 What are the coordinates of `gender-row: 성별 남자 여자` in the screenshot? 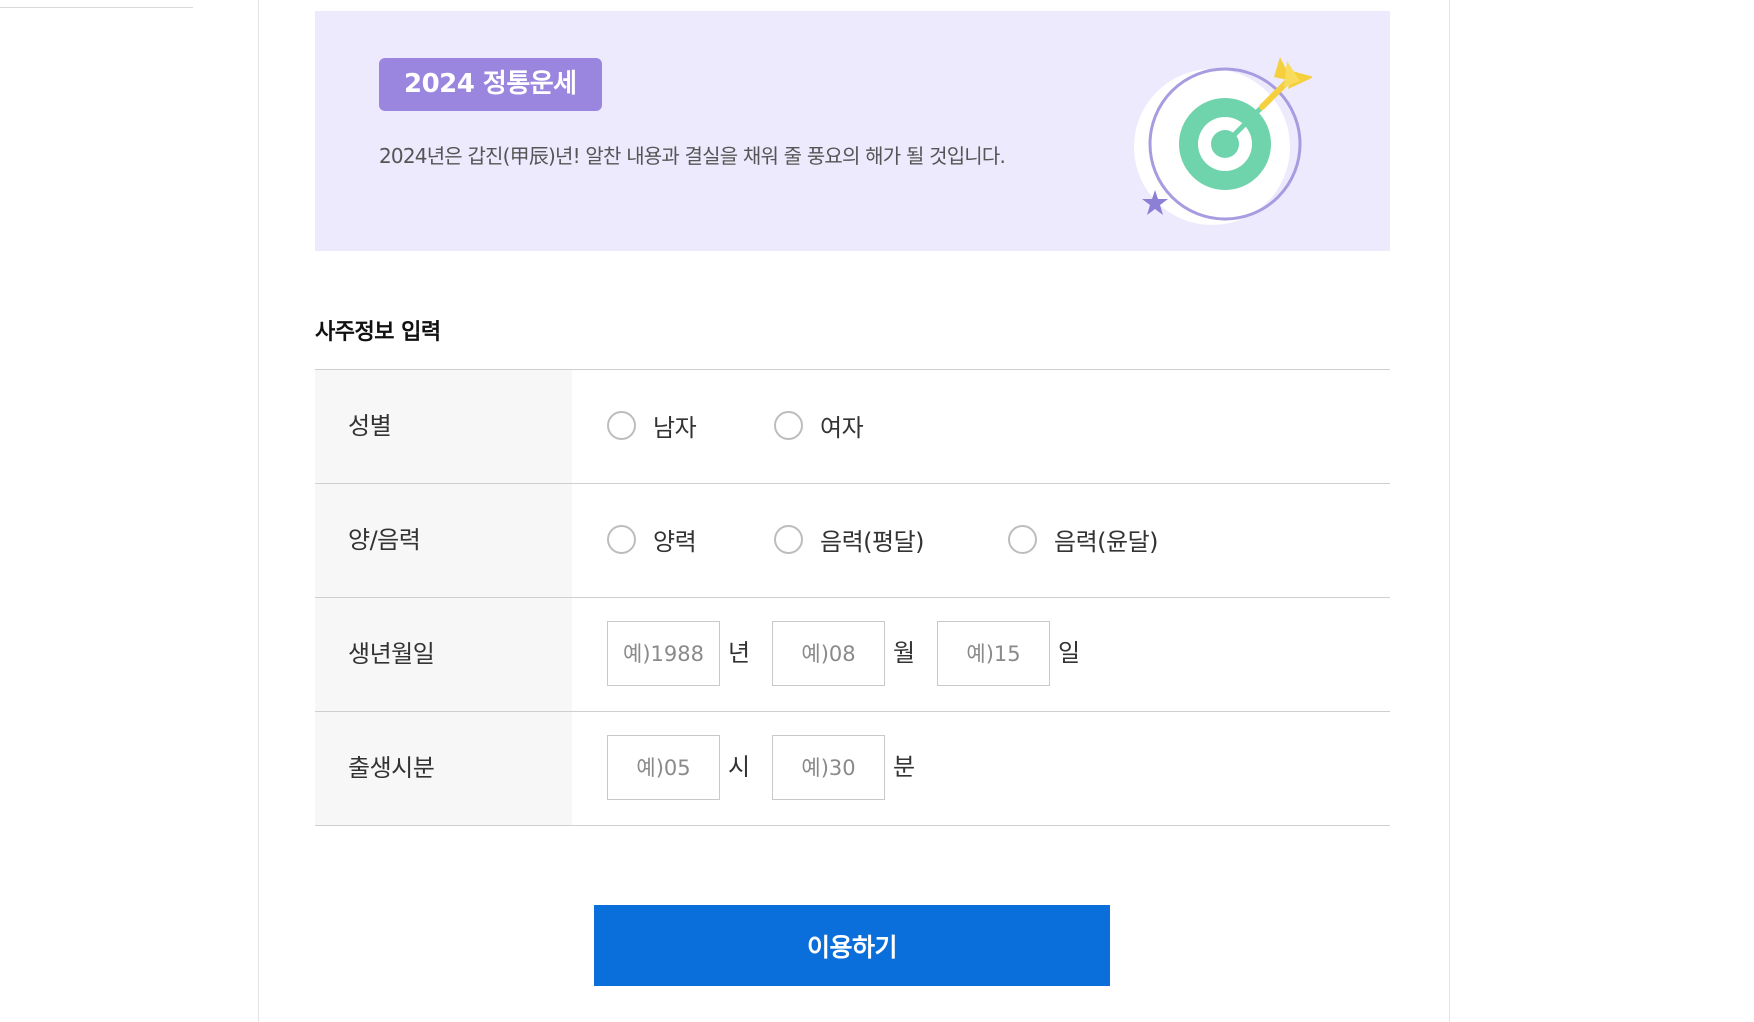 It's located at (852, 427).